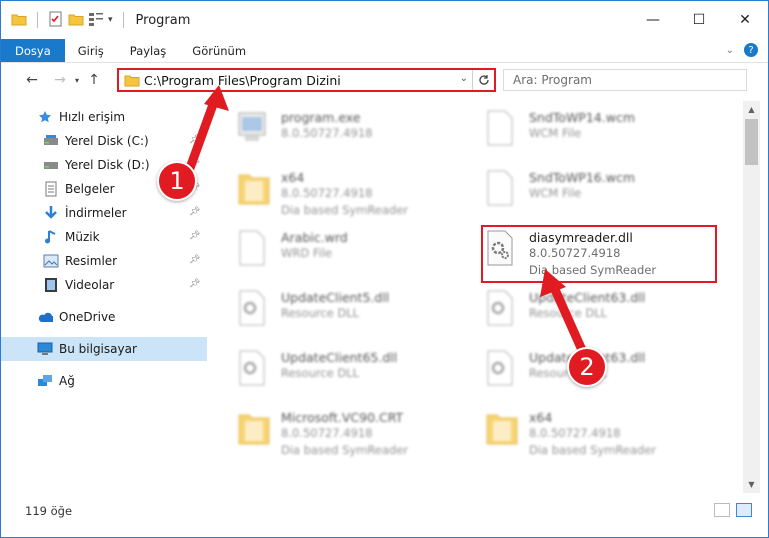 The width and height of the screenshot is (769, 538). I want to click on step-1-badge: 1, so click(177, 181).